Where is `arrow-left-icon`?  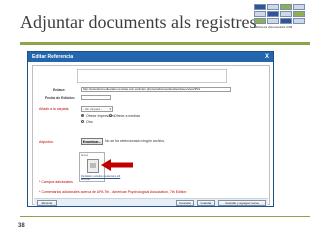 arrow-left-icon is located at coordinates (117, 165).